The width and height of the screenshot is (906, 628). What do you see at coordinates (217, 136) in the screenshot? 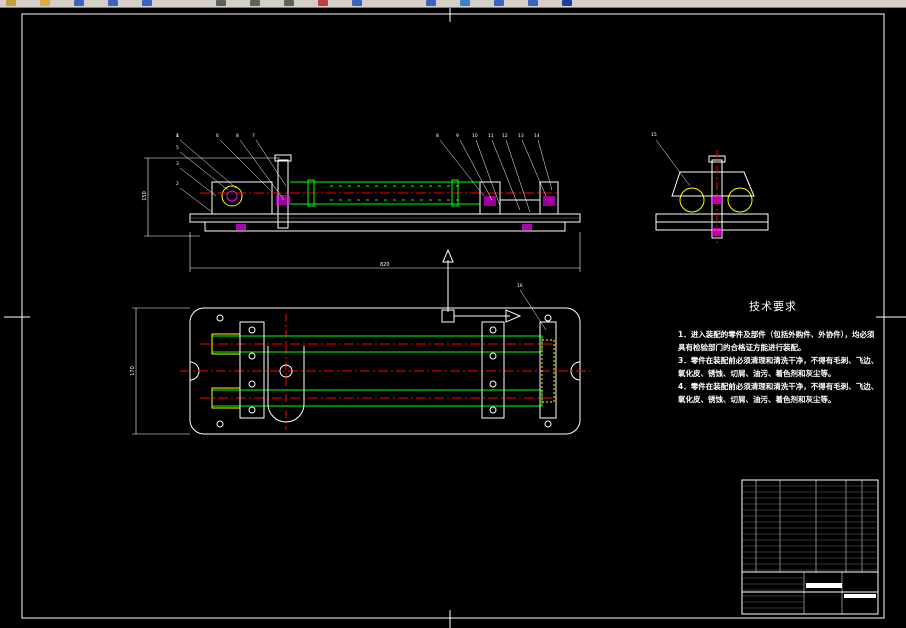
I see `part-callout: 6` at bounding box center [217, 136].